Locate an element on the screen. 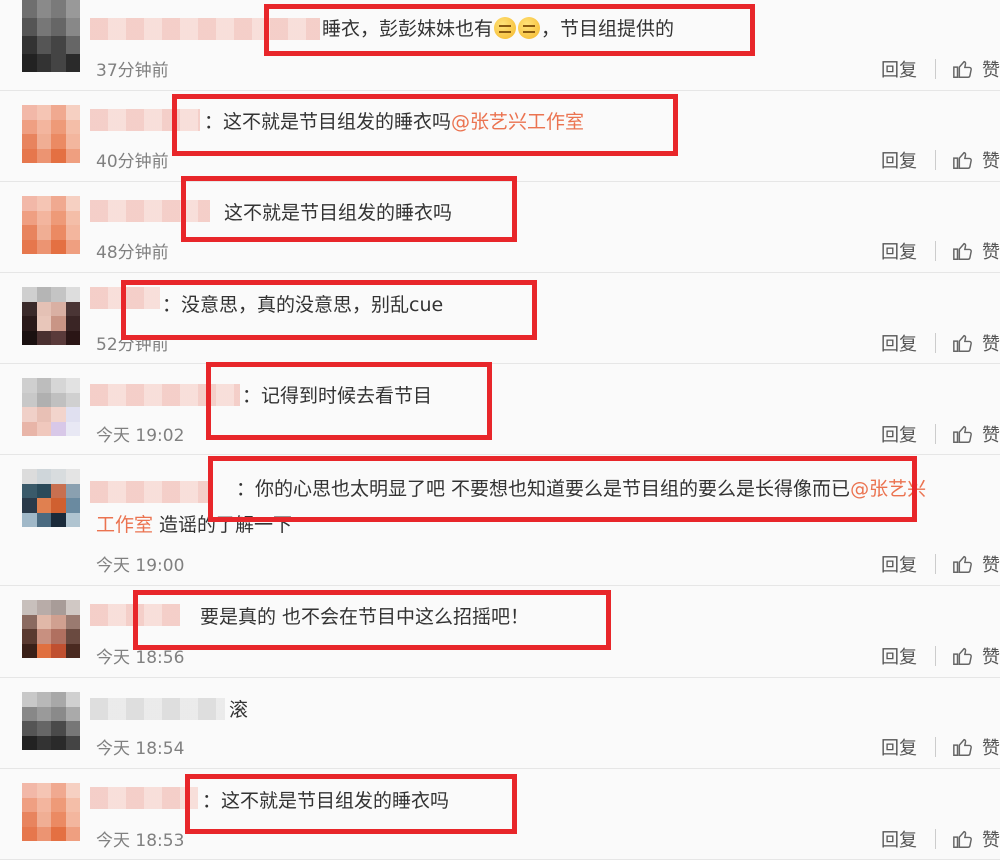 This screenshot has height=860, width=1000. timestamp: 今天 19:02 is located at coordinates (140, 436).